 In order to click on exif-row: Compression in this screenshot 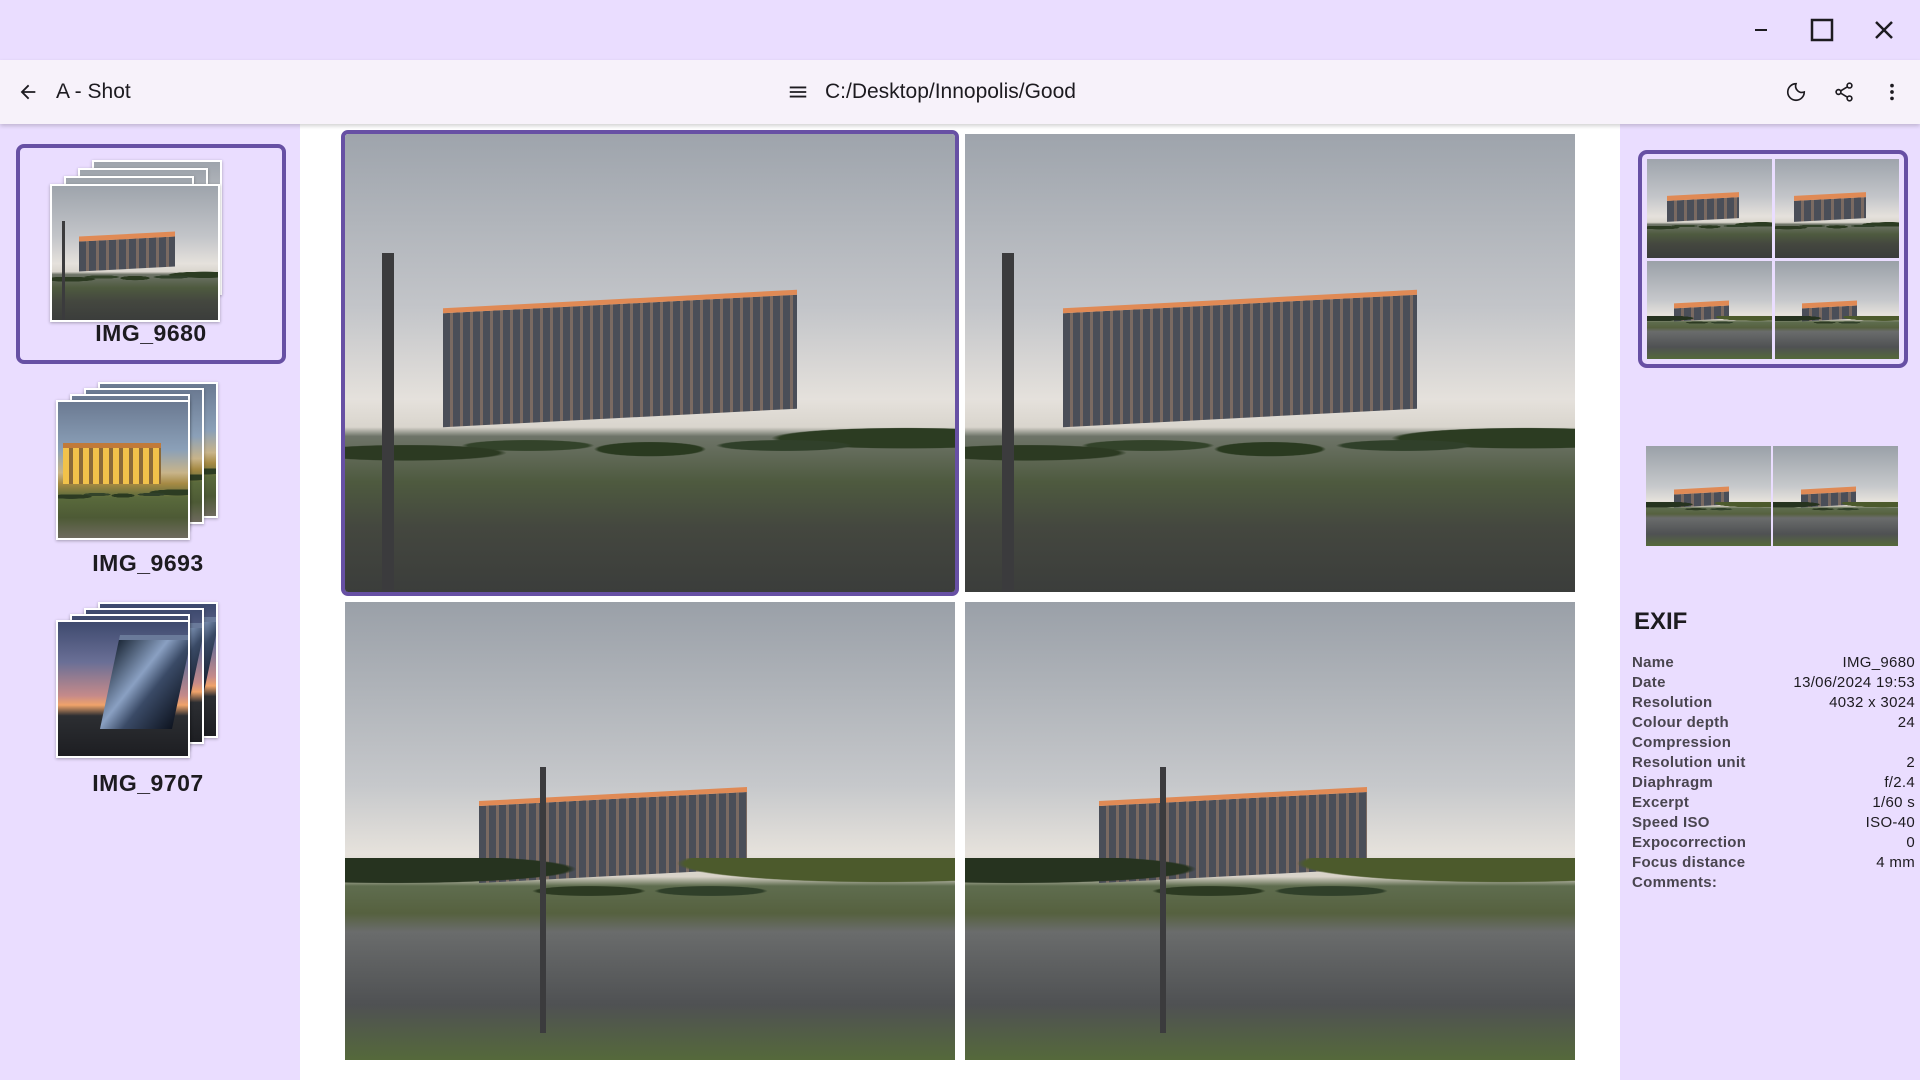, I will do `click(1773, 744)`.